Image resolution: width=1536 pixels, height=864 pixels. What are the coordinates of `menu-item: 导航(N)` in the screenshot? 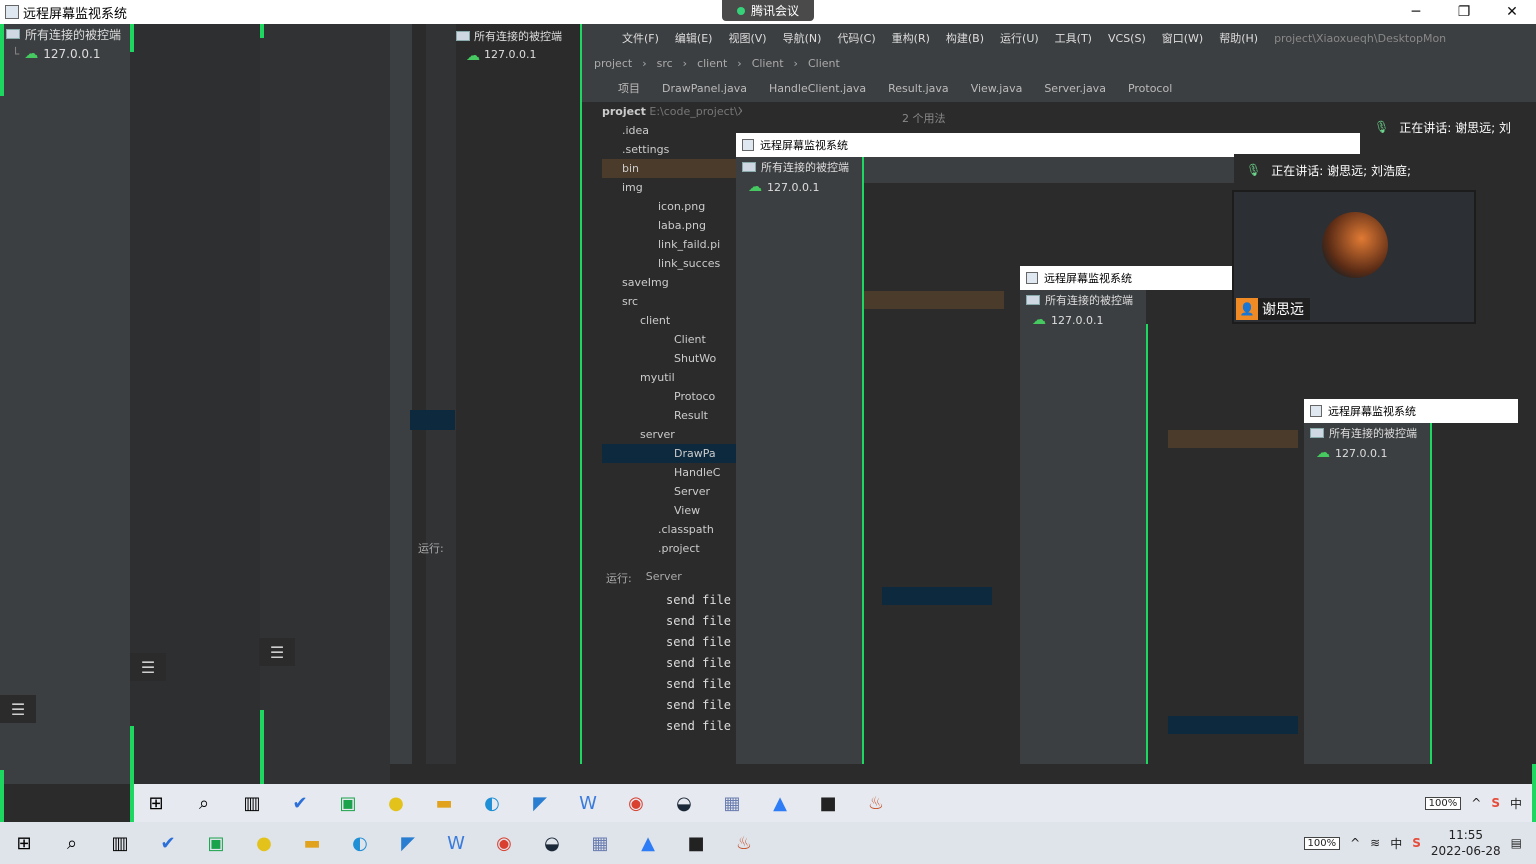 It's located at (802, 38).